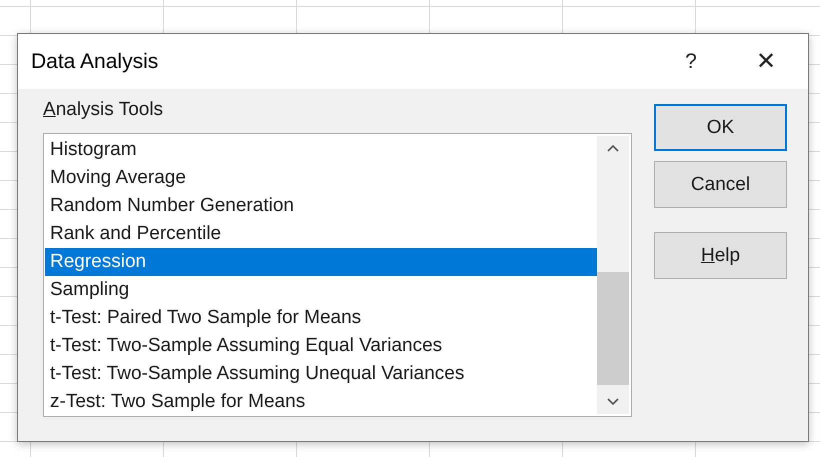 Image resolution: width=820 pixels, height=457 pixels. What do you see at coordinates (720, 127) in the screenshot?
I see `dialog-button: OK` at bounding box center [720, 127].